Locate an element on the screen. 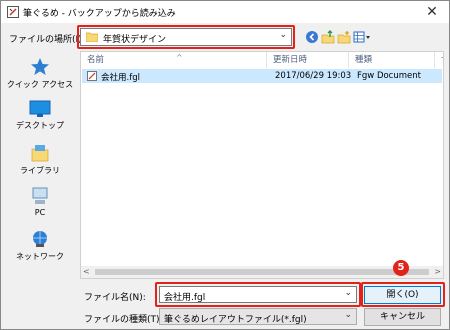  nav-label: デスクトップ is located at coordinates (40, 125).